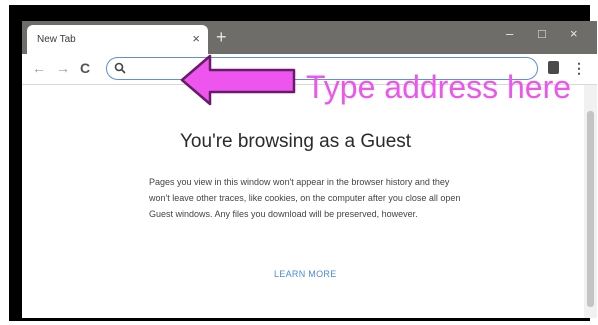 Image resolution: width=598 pixels, height=325 pixels. I want to click on pointer-arrow-icon, so click(238, 80).